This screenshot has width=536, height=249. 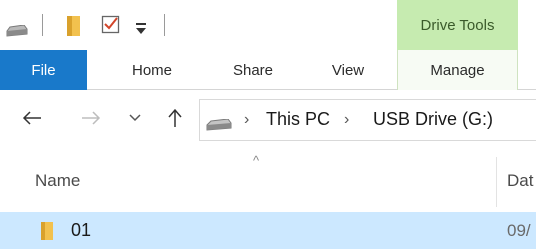 What do you see at coordinates (367, 120) in the screenshot?
I see `address-bar: › This PC › USB Drive (G:)` at bounding box center [367, 120].